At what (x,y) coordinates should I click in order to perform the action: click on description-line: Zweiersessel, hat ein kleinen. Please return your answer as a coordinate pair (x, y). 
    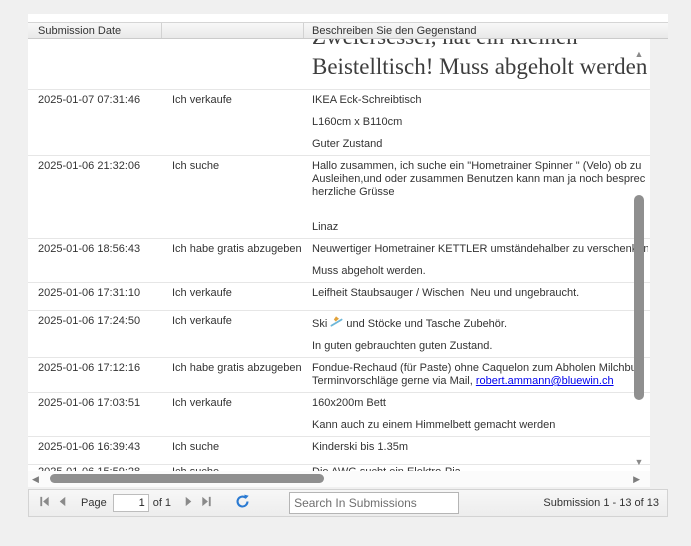
    Looking at the image, I should click on (480, 45).